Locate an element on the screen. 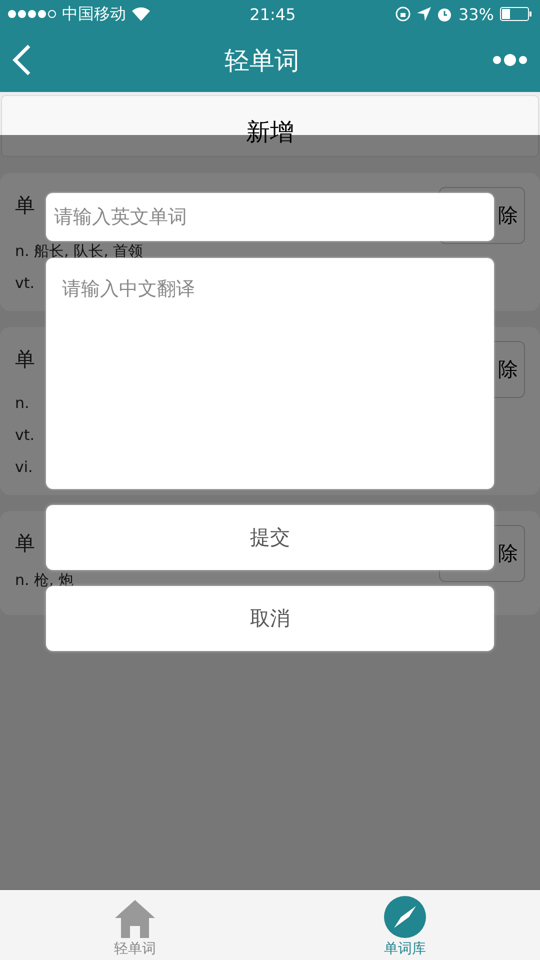 This screenshot has height=960, width=540. tab-item: 单词库 is located at coordinates (405, 925).